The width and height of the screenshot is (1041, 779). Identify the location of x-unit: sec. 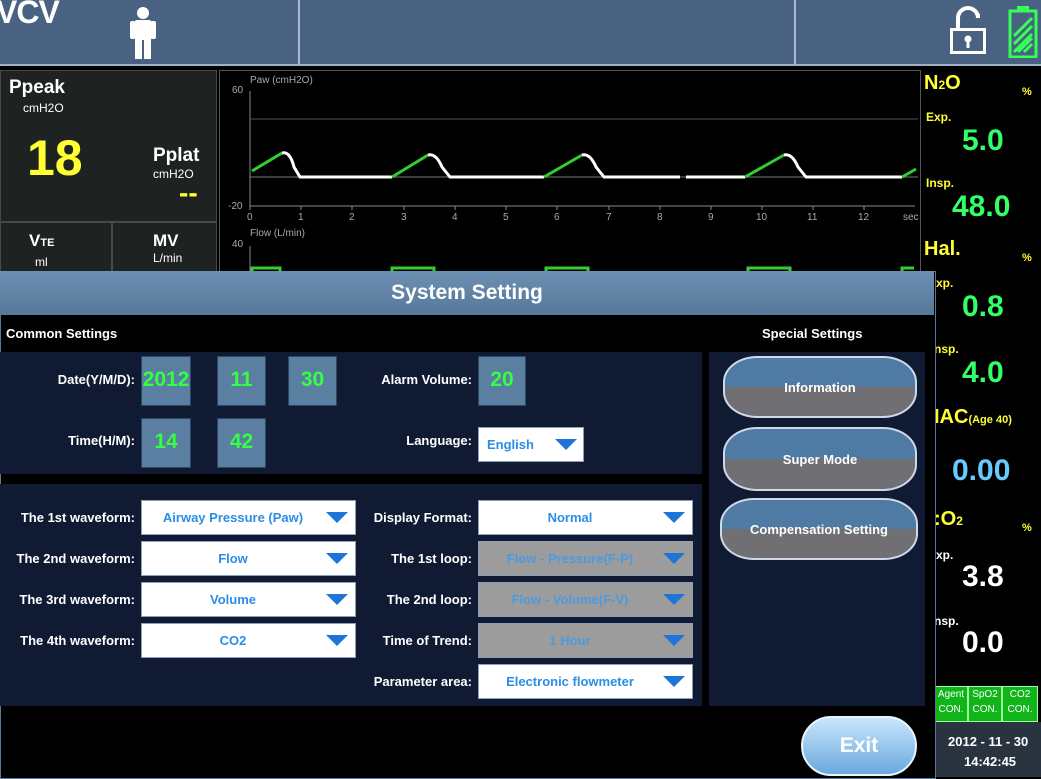
(911, 217).